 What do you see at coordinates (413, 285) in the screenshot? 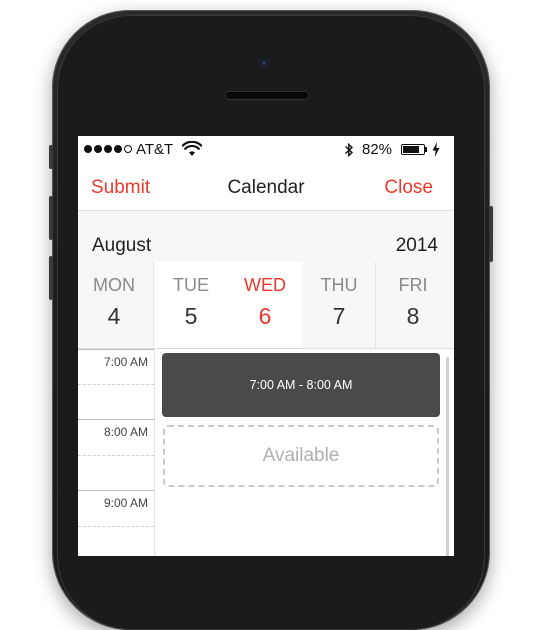
I see `day-name: FRI` at bounding box center [413, 285].